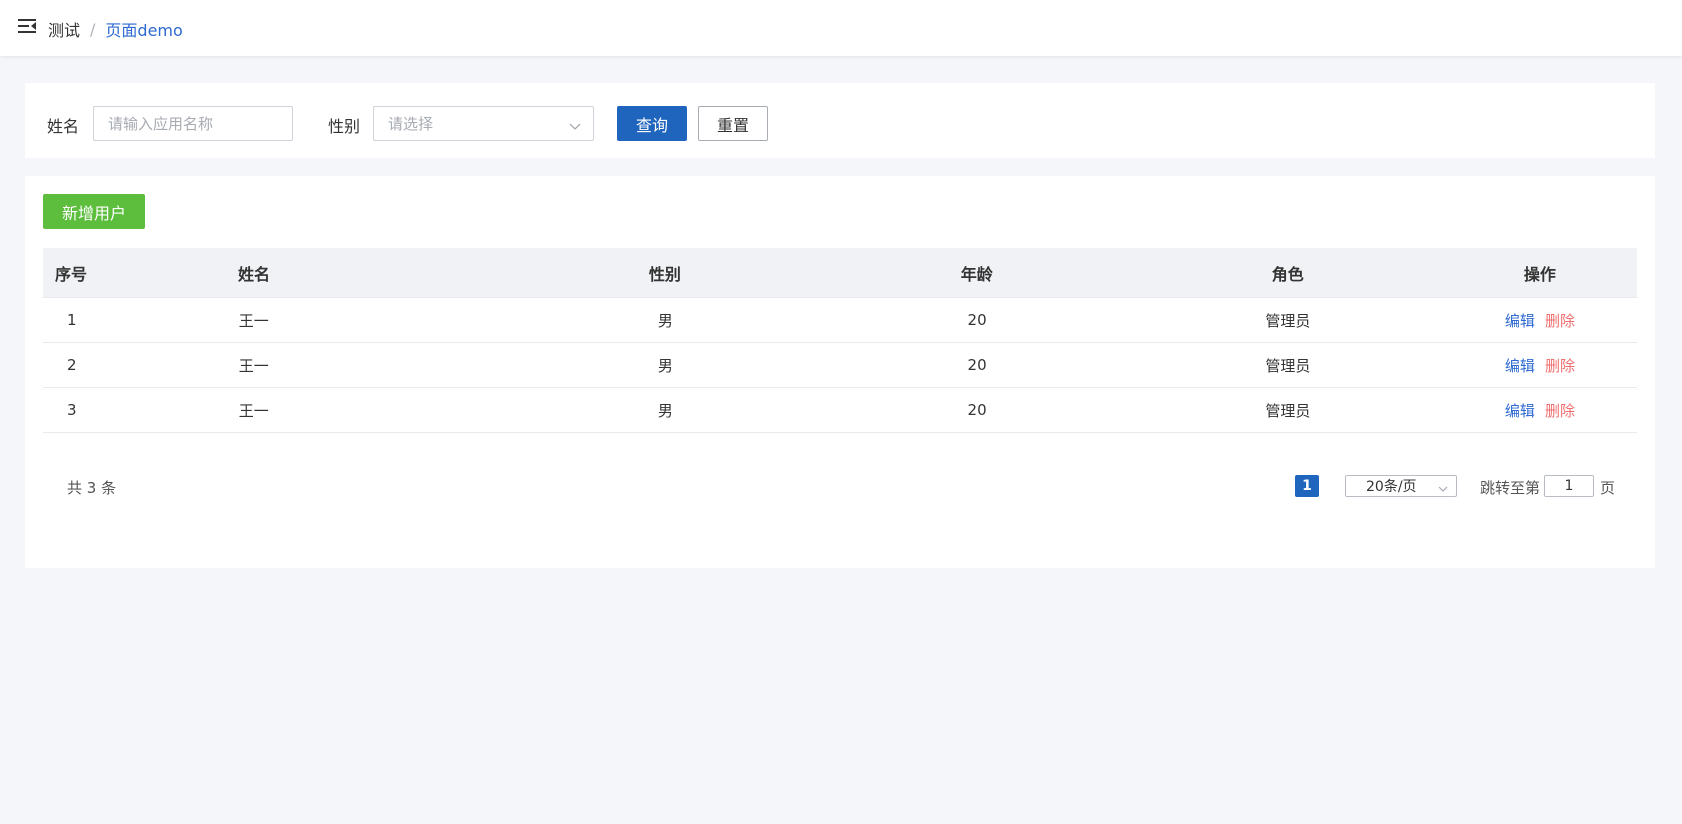  I want to click on name-label: 姓名, so click(63, 126).